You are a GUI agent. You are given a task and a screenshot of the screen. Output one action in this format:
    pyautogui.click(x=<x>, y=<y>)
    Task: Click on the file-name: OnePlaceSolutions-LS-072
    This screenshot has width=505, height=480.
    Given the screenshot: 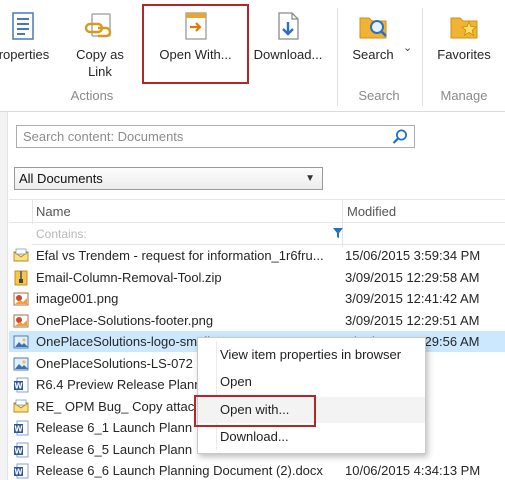 What is the action you would take?
    pyautogui.click(x=114, y=363)
    